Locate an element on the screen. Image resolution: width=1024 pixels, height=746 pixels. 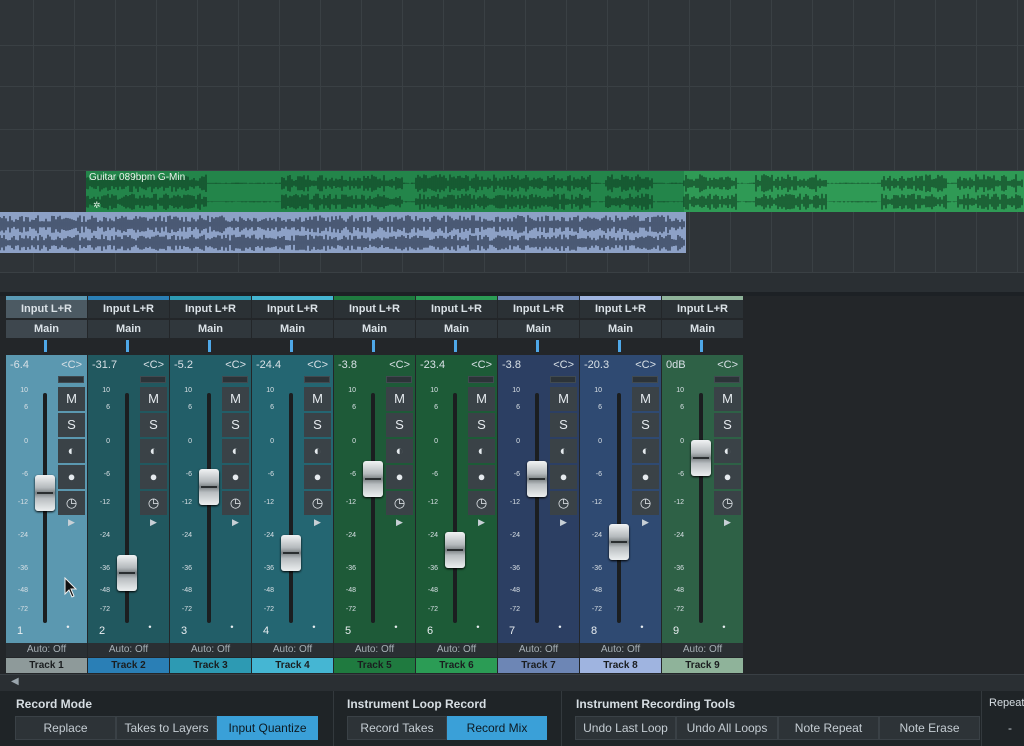
volume-readout: -3.8 is located at coordinates (347, 365).